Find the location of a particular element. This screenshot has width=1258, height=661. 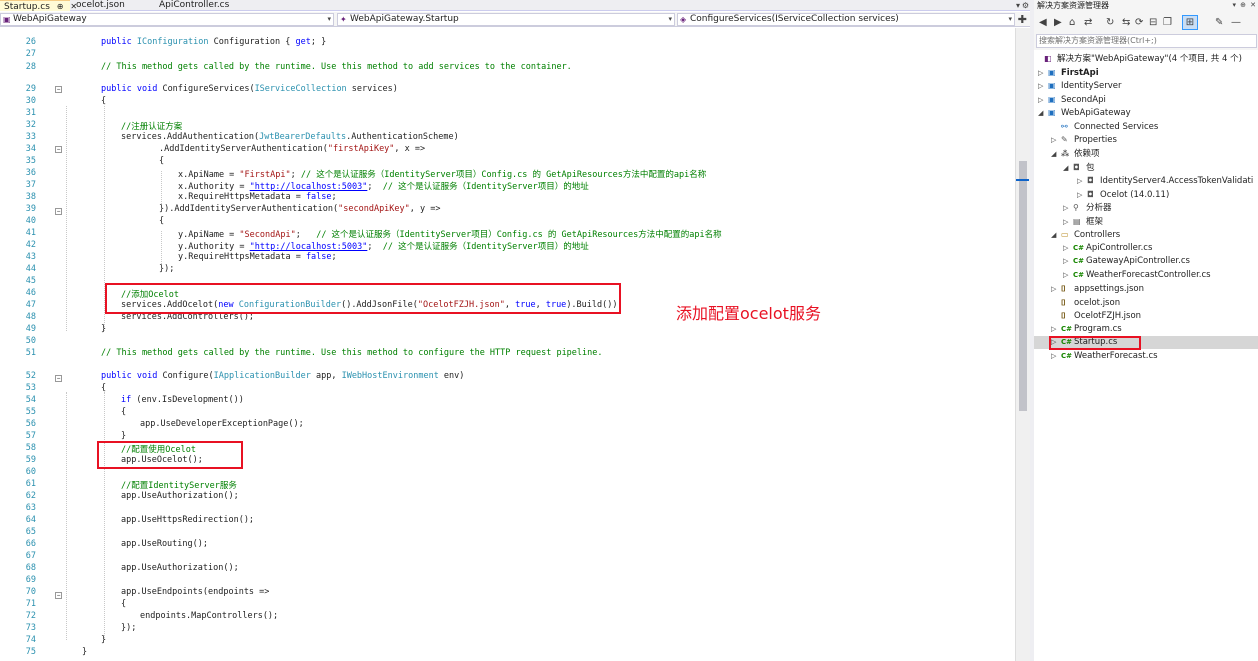

line-number: 52 is located at coordinates (30, 376).